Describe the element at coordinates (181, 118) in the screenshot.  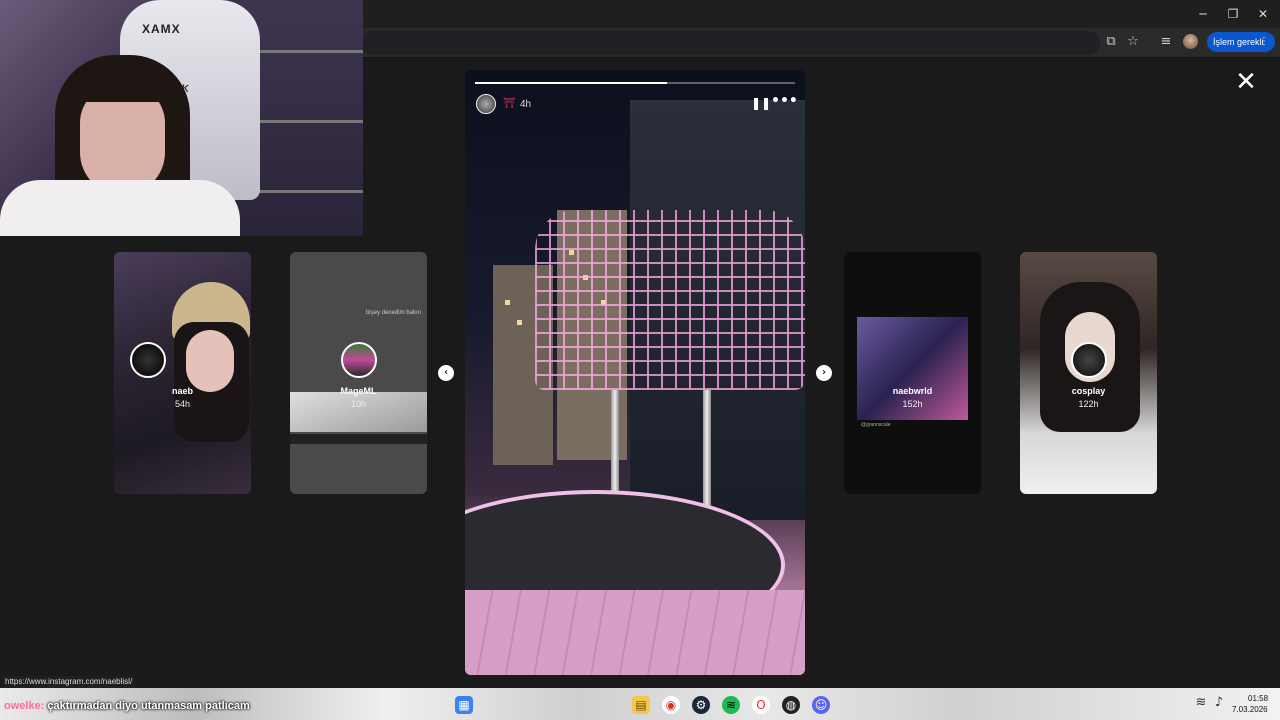
I see `webcam-overlay: XAMX BARK` at that location.